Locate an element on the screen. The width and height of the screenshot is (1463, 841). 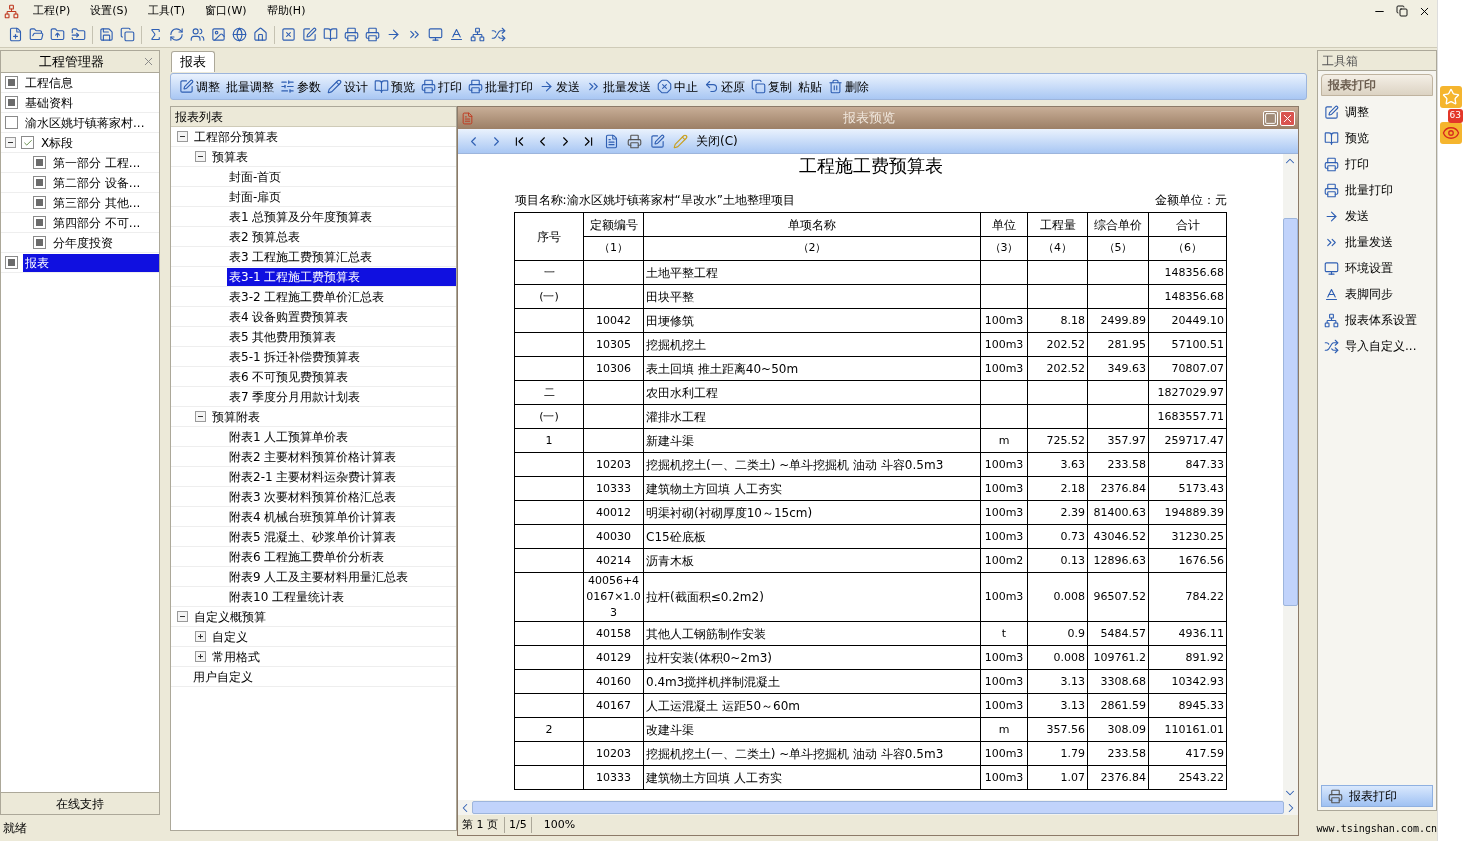
refresh-icon is located at coordinates (176, 34).